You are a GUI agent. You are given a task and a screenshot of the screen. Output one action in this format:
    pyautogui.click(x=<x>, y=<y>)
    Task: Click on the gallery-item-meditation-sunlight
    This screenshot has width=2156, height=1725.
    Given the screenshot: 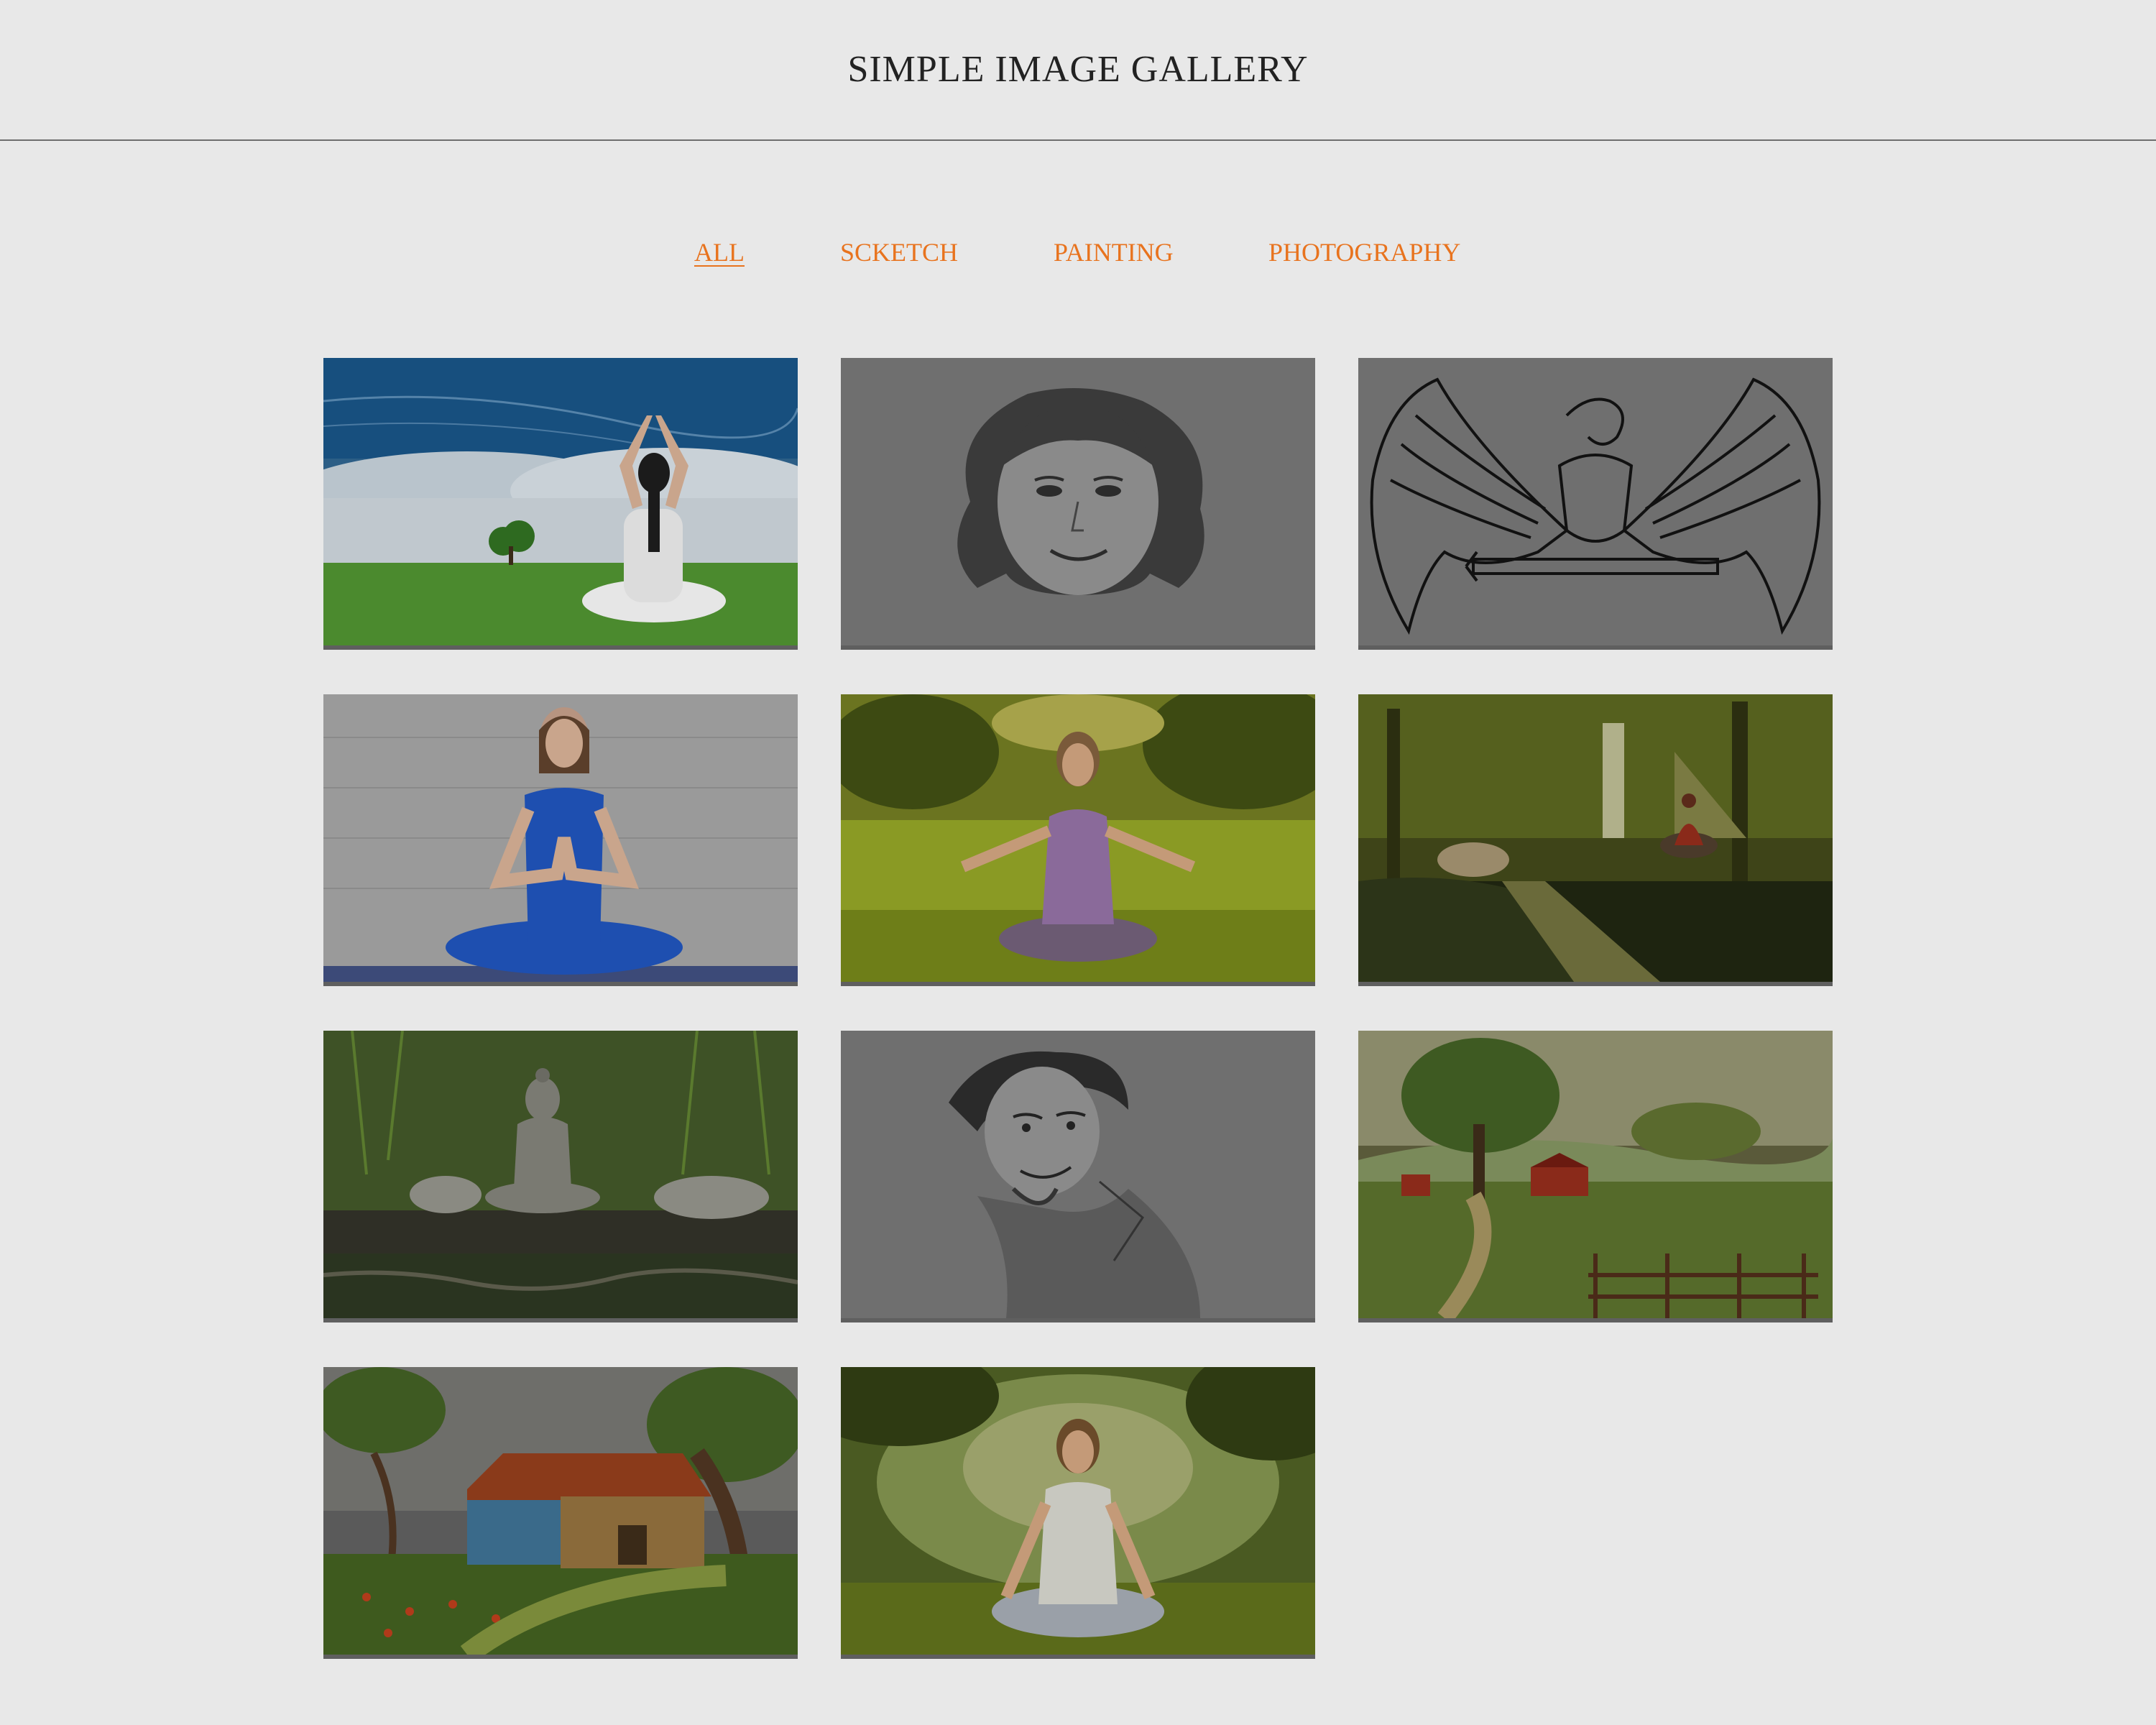 What is the action you would take?
    pyautogui.click(x=1078, y=1513)
    